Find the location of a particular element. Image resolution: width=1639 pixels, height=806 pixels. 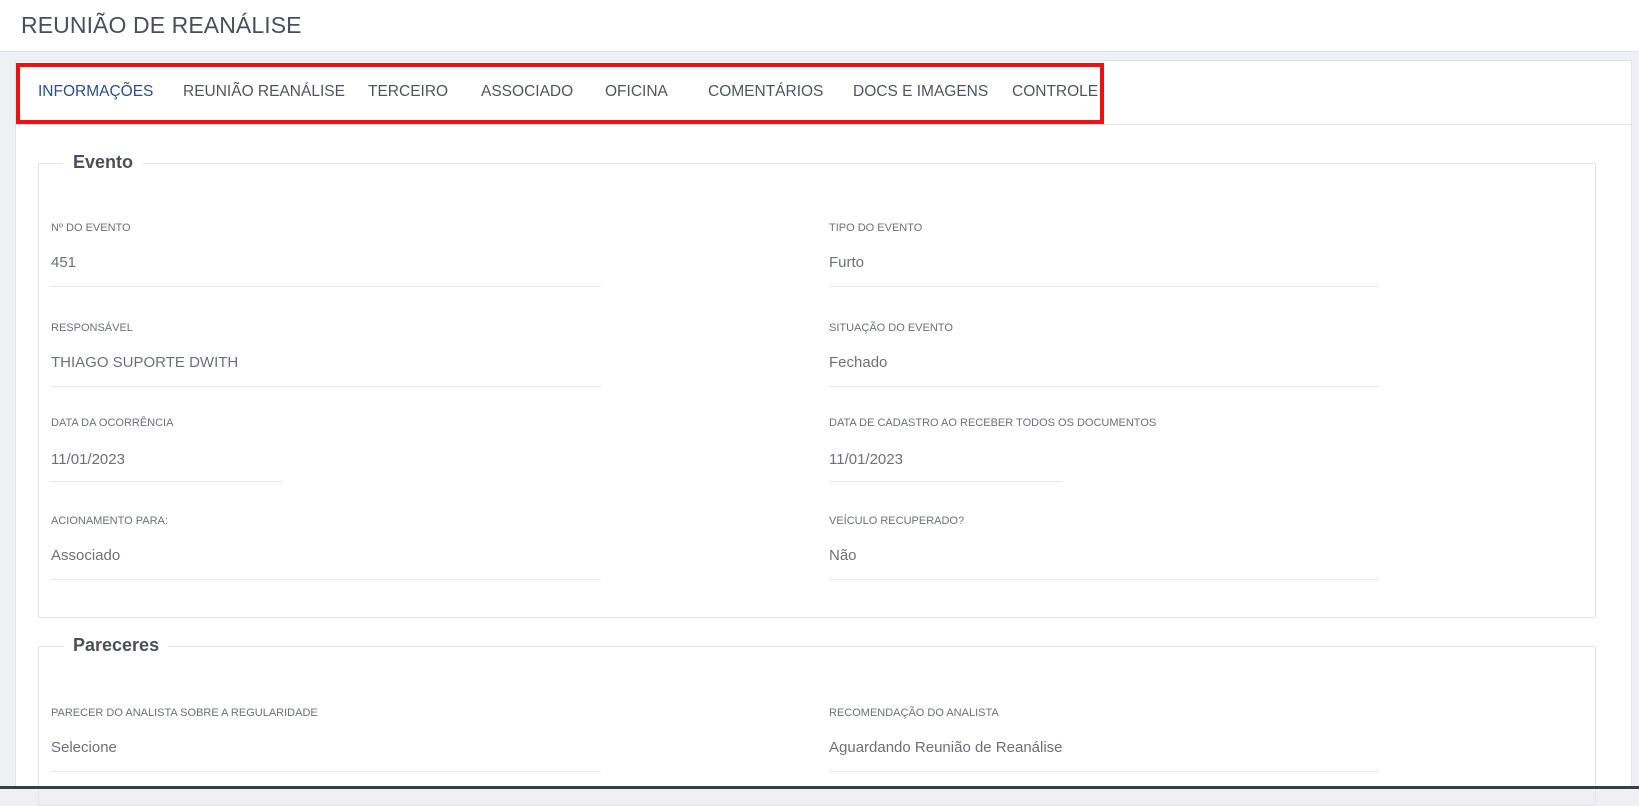

field-responsavel: RESPONSÁVEL THIAGO SUPORTE DWITH is located at coordinates (326, 354).